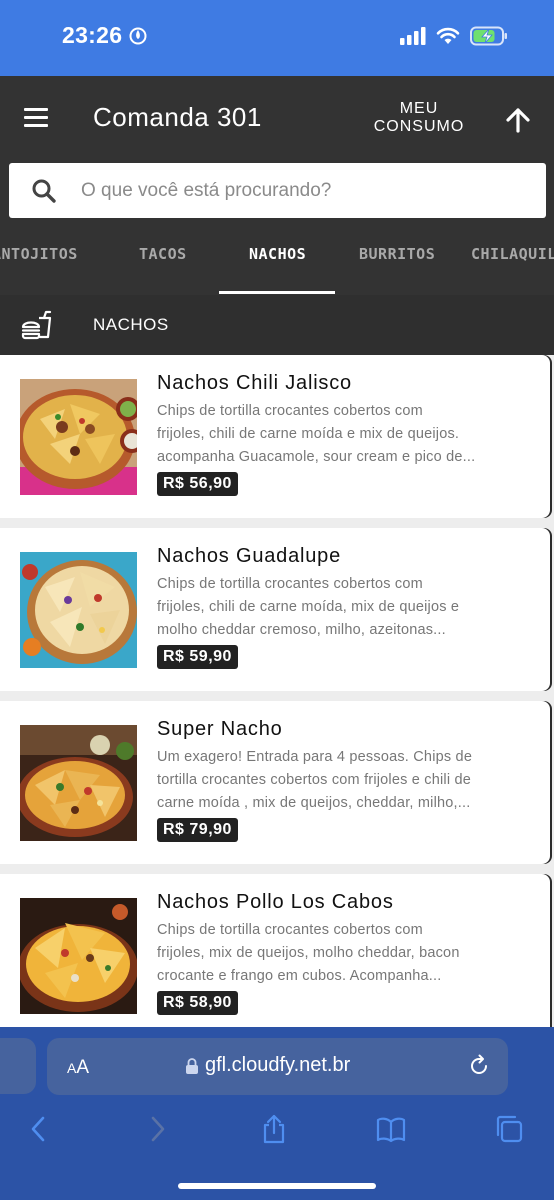  Describe the element at coordinates (274, 1129) in the screenshot. I see `share-icon` at that location.